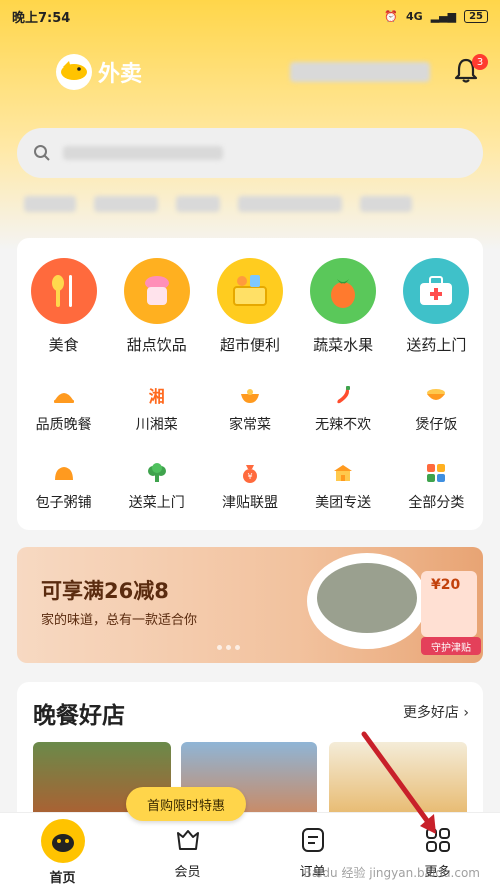 This screenshot has width=500, height=889. I want to click on medicine-icon, so click(436, 291).